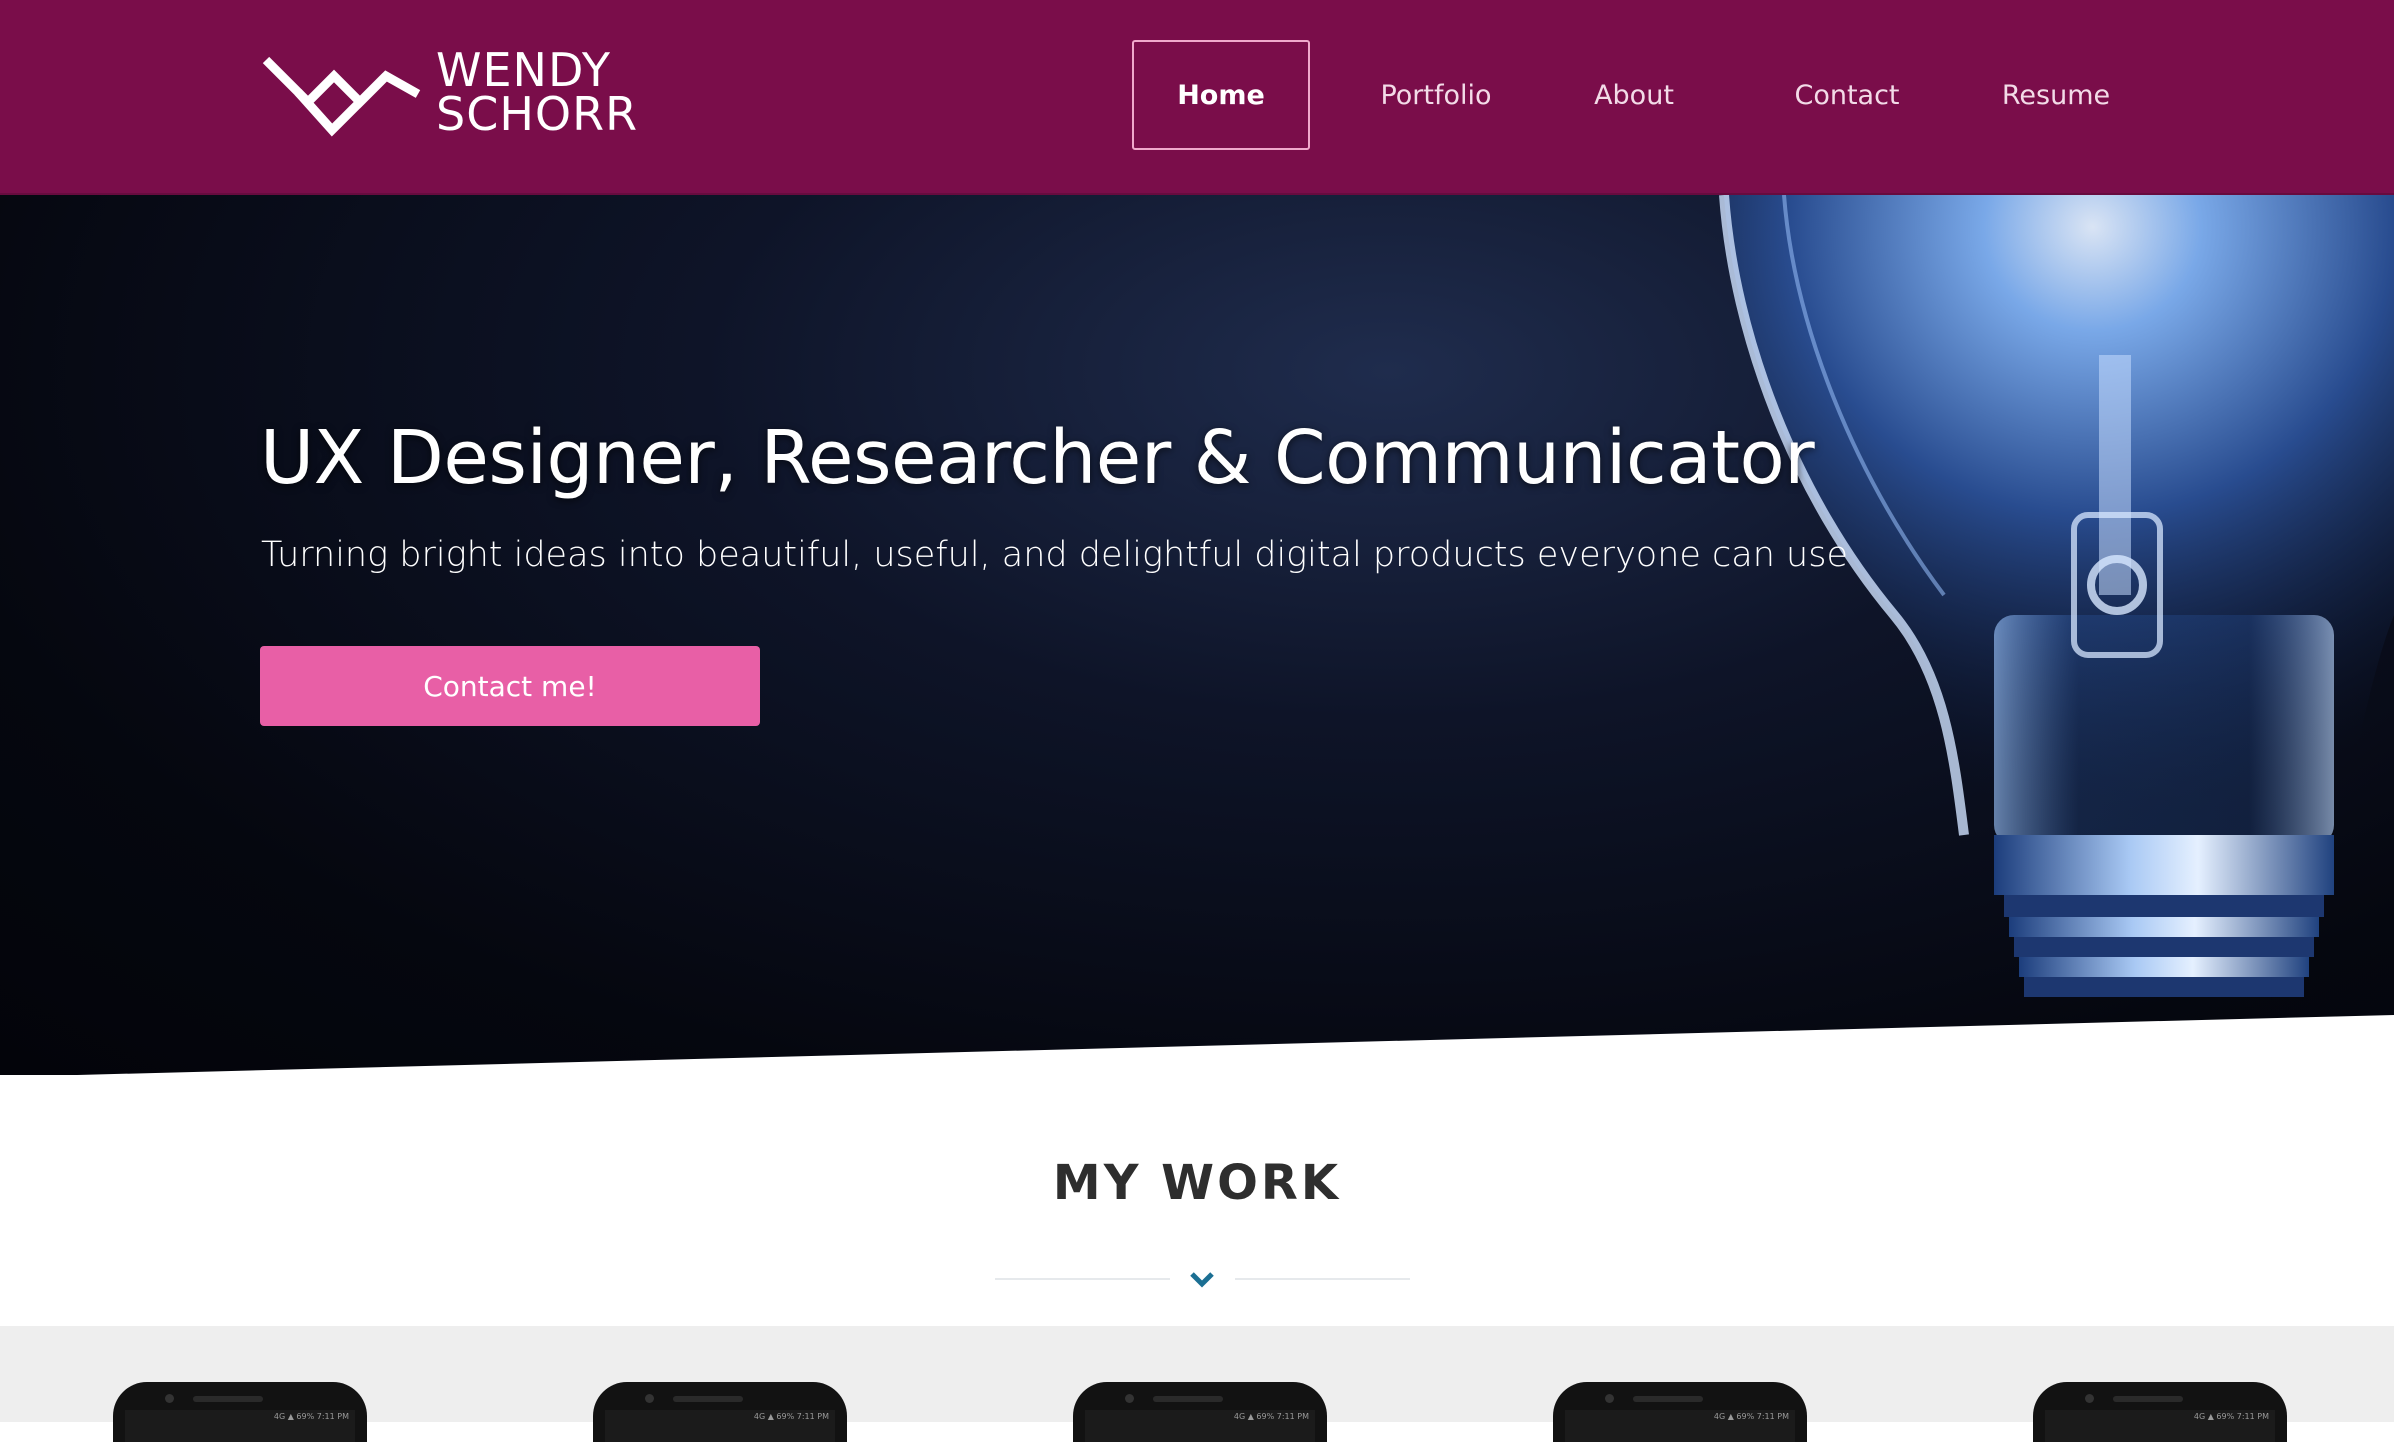  I want to click on nav-contact: Contact, so click(1847, 95).